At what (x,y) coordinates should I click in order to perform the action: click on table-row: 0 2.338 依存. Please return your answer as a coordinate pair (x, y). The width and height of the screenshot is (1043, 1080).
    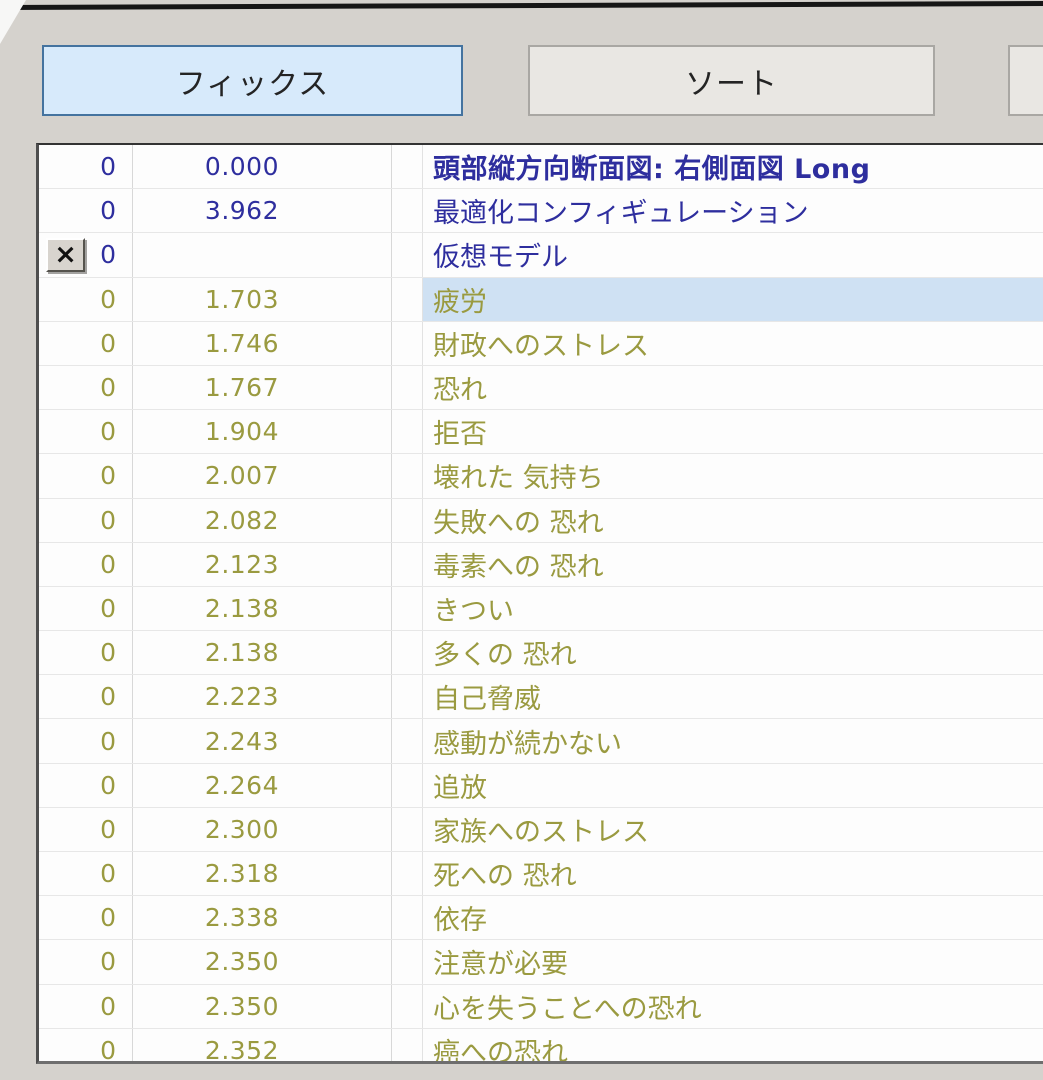
    Looking at the image, I should click on (541, 918).